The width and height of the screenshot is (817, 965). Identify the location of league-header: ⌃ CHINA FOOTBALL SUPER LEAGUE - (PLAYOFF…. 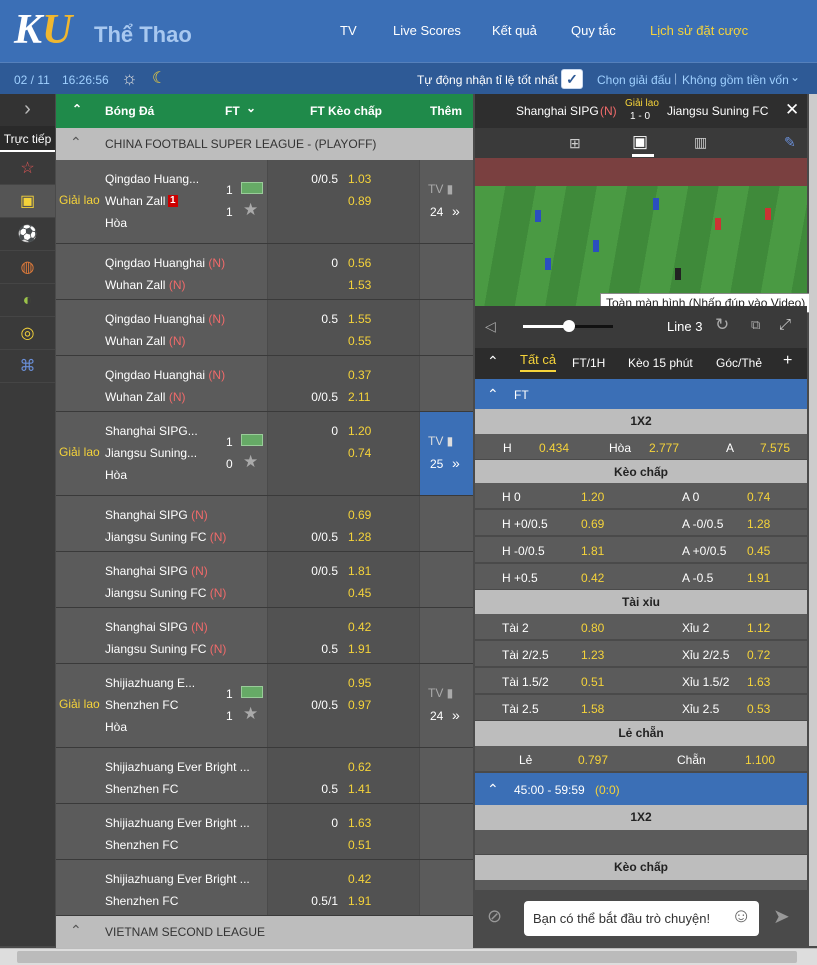
(264, 144).